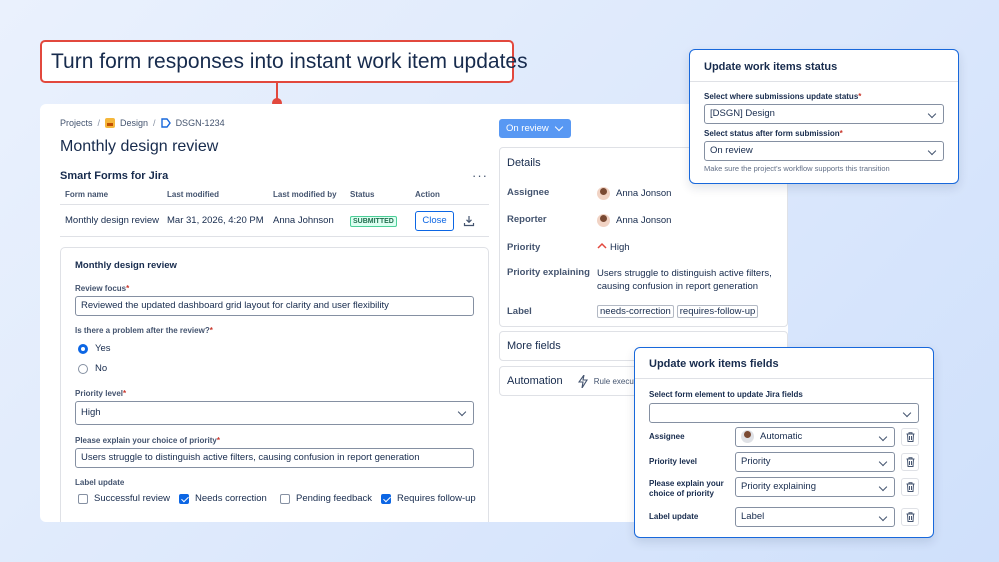 This screenshot has height=562, width=999. I want to click on status-select: On review, so click(824, 151).